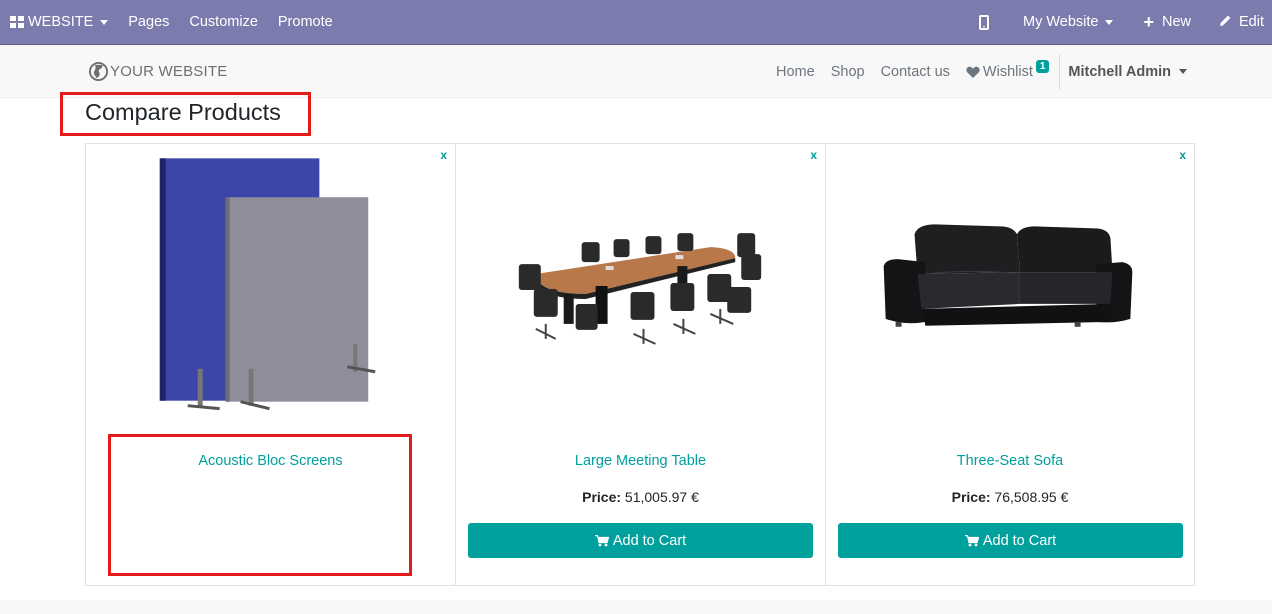 This screenshot has width=1272, height=614. I want to click on user-menu: Mitchell Admin, so click(1123, 72).